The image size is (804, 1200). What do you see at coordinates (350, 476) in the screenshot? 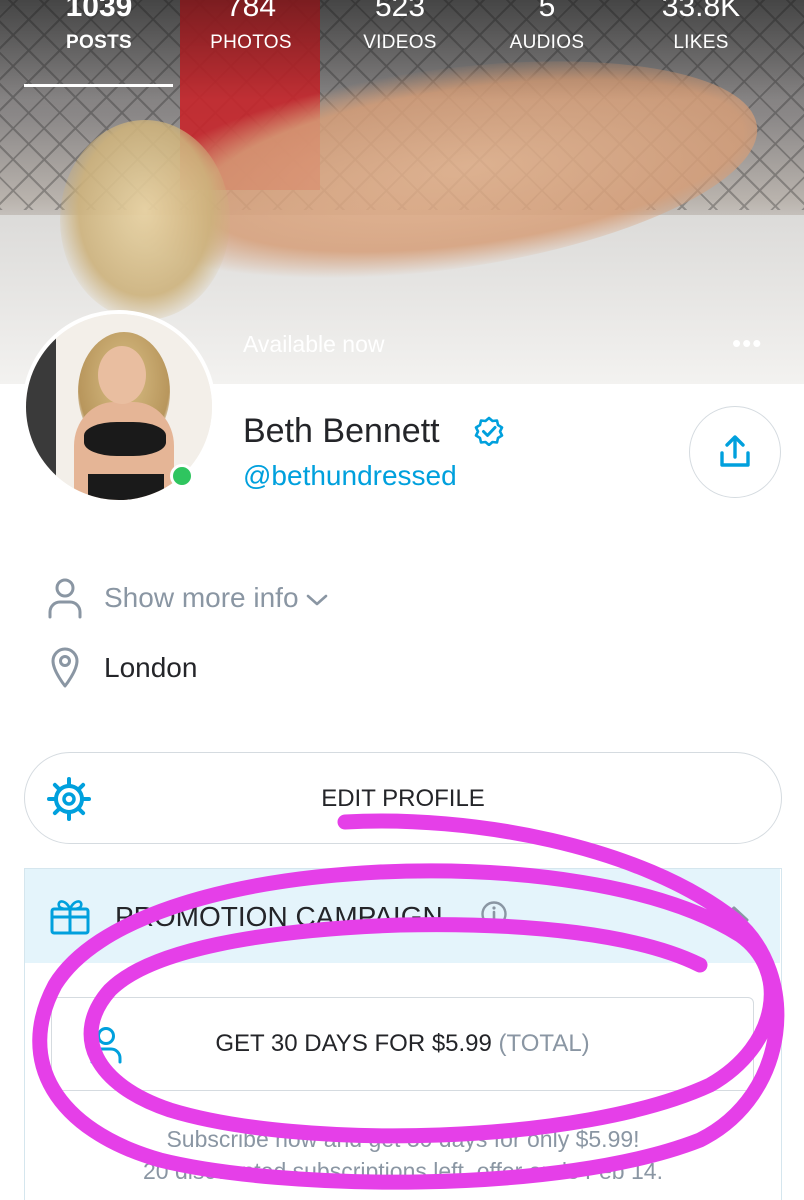
I see `profile-handle: @bethundressed` at bounding box center [350, 476].